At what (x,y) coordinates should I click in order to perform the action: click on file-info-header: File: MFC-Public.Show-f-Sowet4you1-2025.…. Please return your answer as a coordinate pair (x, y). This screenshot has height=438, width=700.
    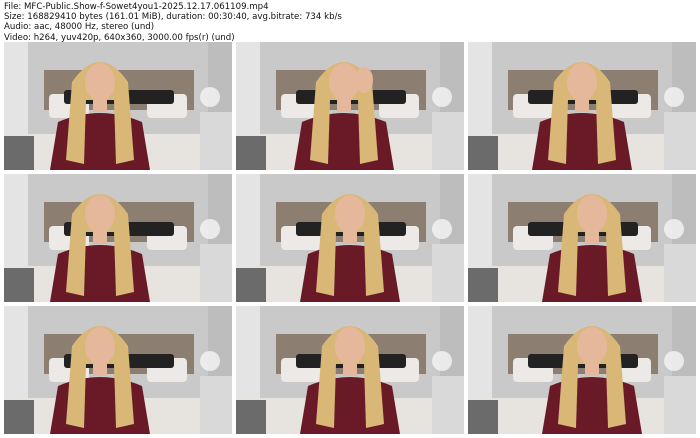
    Looking at the image, I should click on (173, 22).